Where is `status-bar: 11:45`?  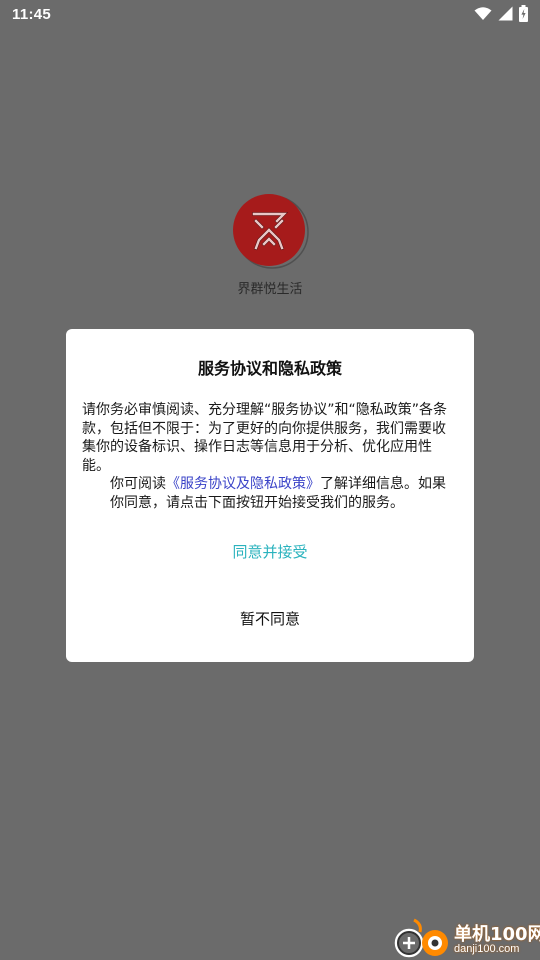 status-bar: 11:45 is located at coordinates (270, 15).